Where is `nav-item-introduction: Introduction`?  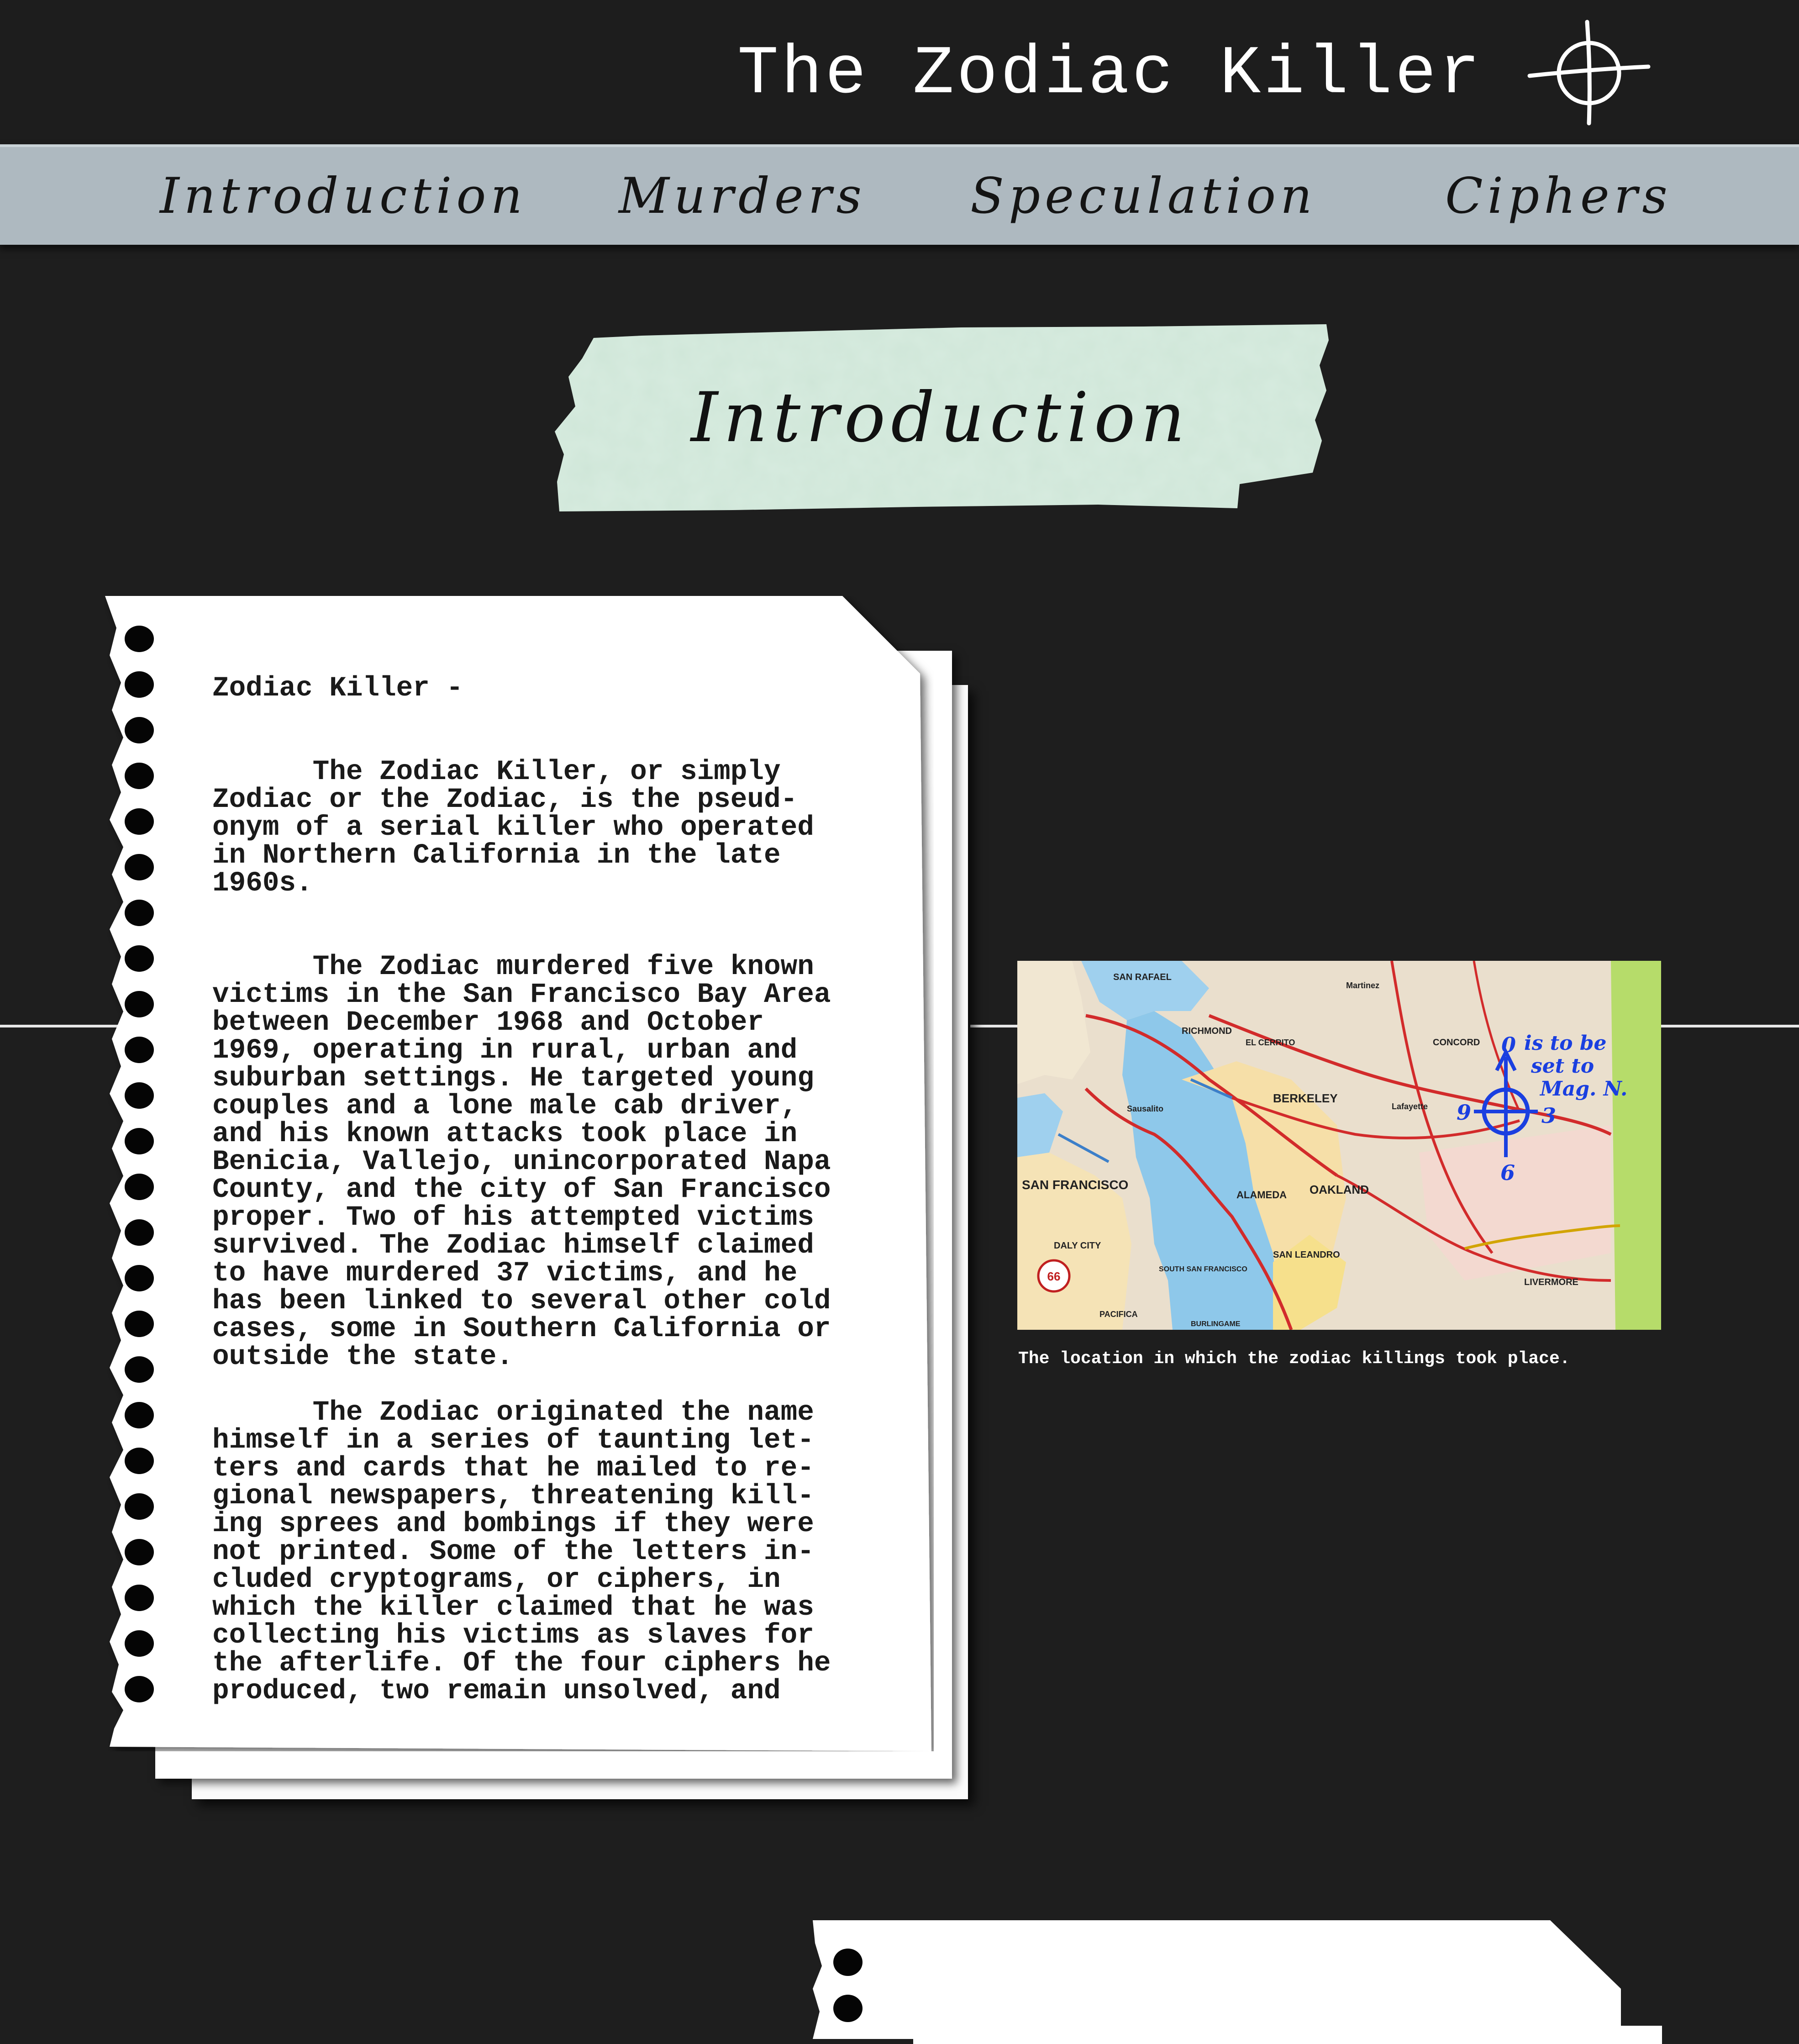
nav-item-introduction: Introduction is located at coordinates (344, 196).